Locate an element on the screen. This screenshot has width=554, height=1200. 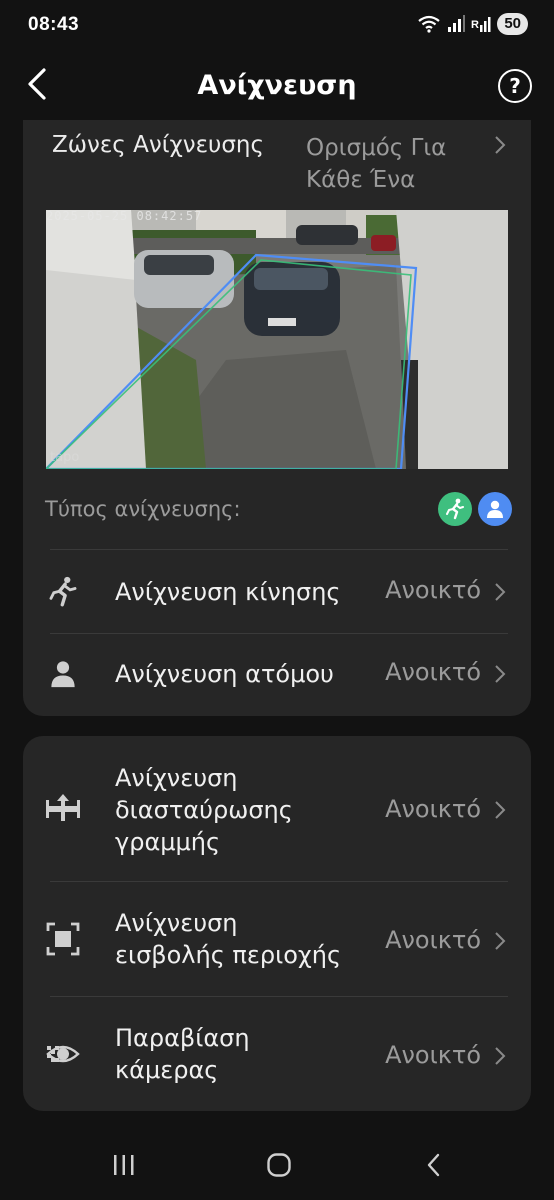
line-crossing-value: Ανοικτό is located at coordinates (433, 809).